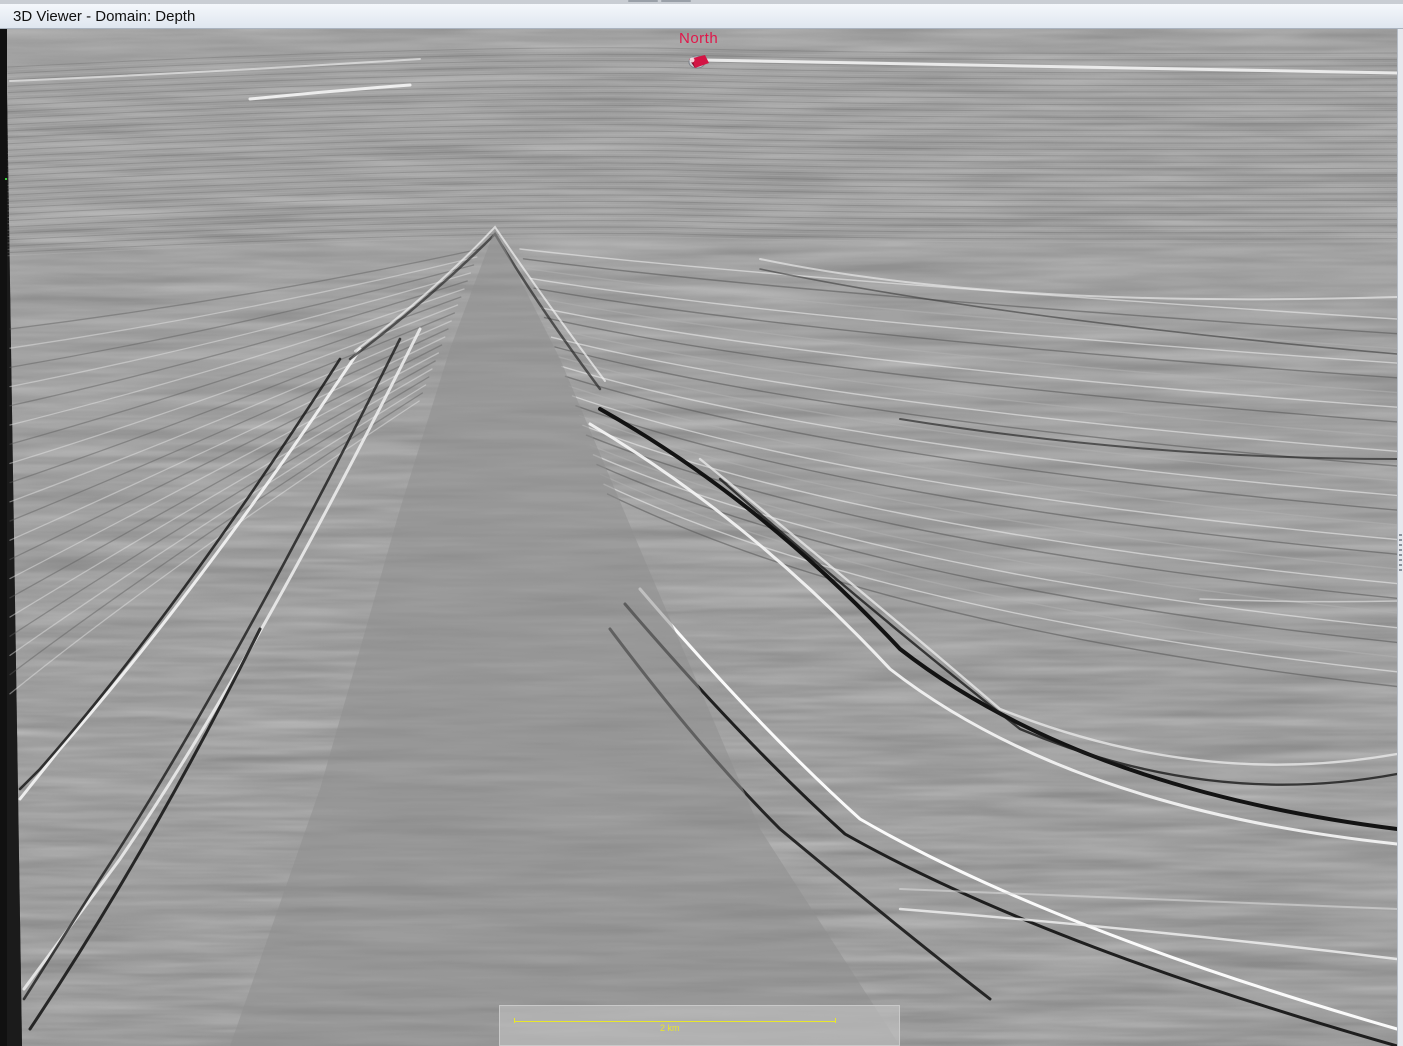 Image resolution: width=1403 pixels, height=1046 pixels. What do you see at coordinates (675, 1021) in the screenshot?
I see `scale-bar-line` at bounding box center [675, 1021].